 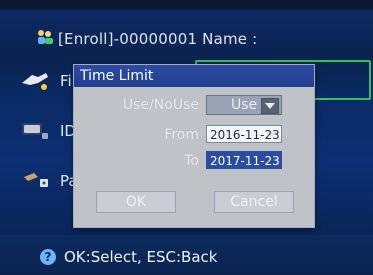 What do you see at coordinates (244, 160) in the screenshot?
I see `to-date-input: 2017-11-23` at bounding box center [244, 160].